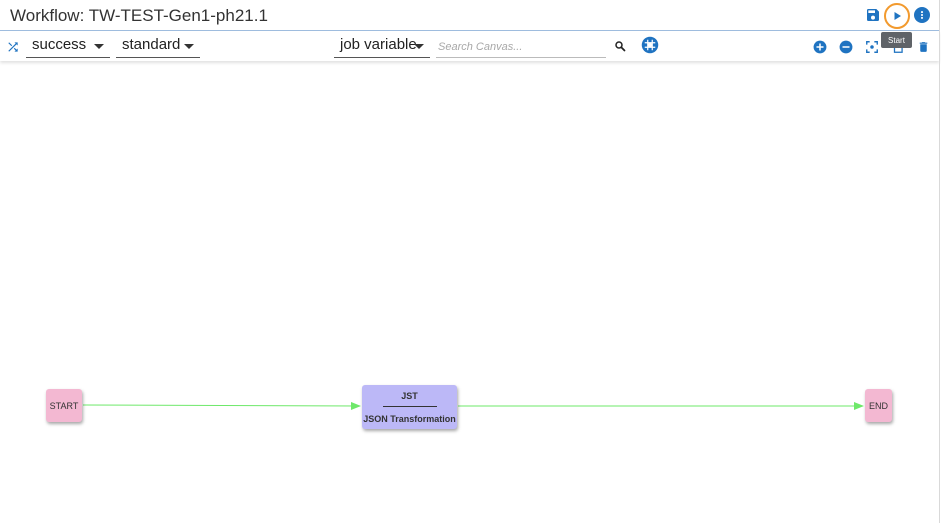 Image resolution: width=941 pixels, height=523 pixels. I want to click on more-options-button, so click(922, 15).